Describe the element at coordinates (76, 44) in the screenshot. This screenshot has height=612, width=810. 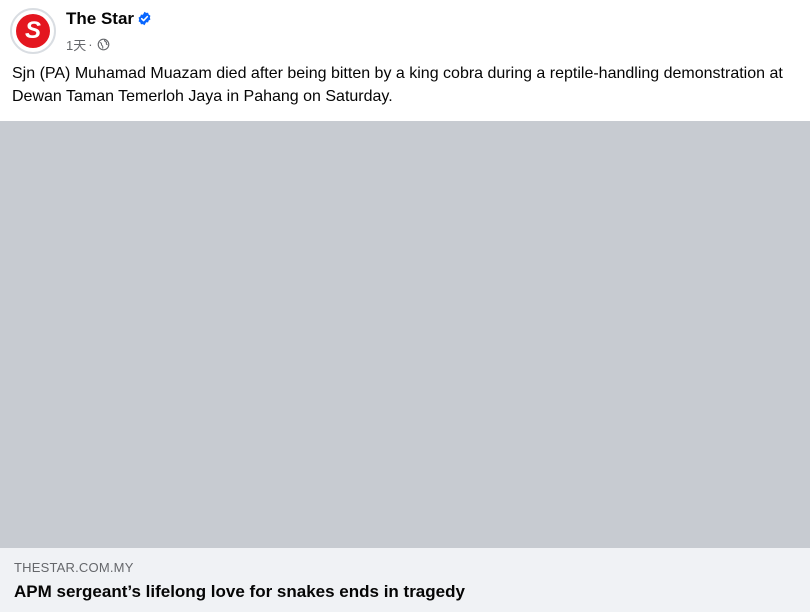
I see `post-time: 1天` at that location.